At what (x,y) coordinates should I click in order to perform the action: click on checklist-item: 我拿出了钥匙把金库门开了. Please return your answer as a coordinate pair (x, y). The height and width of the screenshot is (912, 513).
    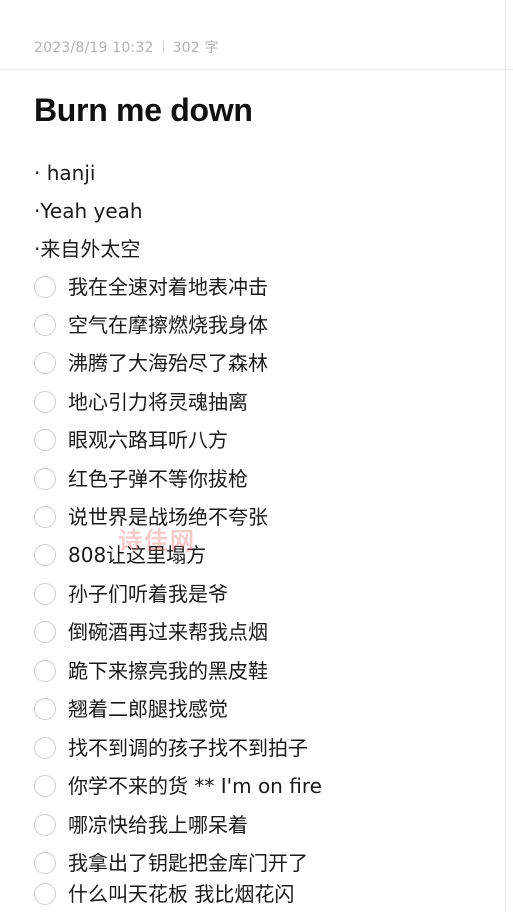
    Looking at the image, I should click on (269, 865).